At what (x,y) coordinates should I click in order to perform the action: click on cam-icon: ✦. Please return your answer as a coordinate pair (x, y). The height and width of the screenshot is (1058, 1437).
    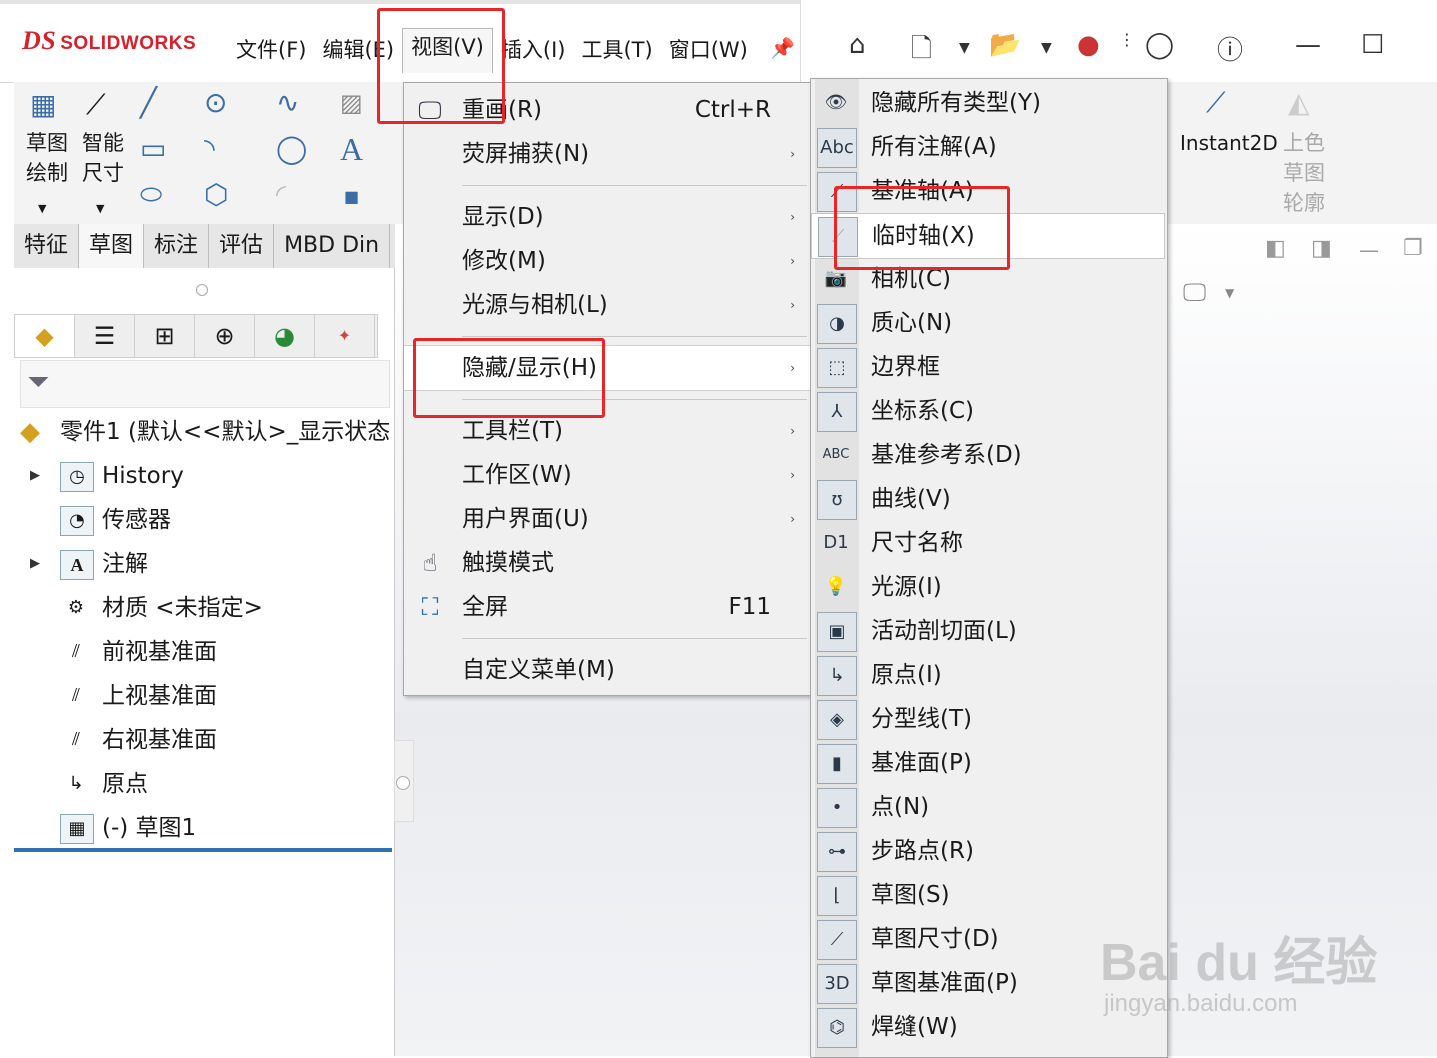
    Looking at the image, I should click on (345, 336).